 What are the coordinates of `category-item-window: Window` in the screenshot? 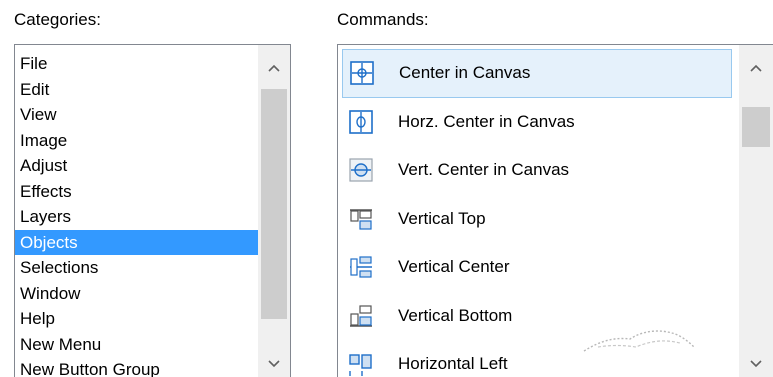 It's located at (137, 294).